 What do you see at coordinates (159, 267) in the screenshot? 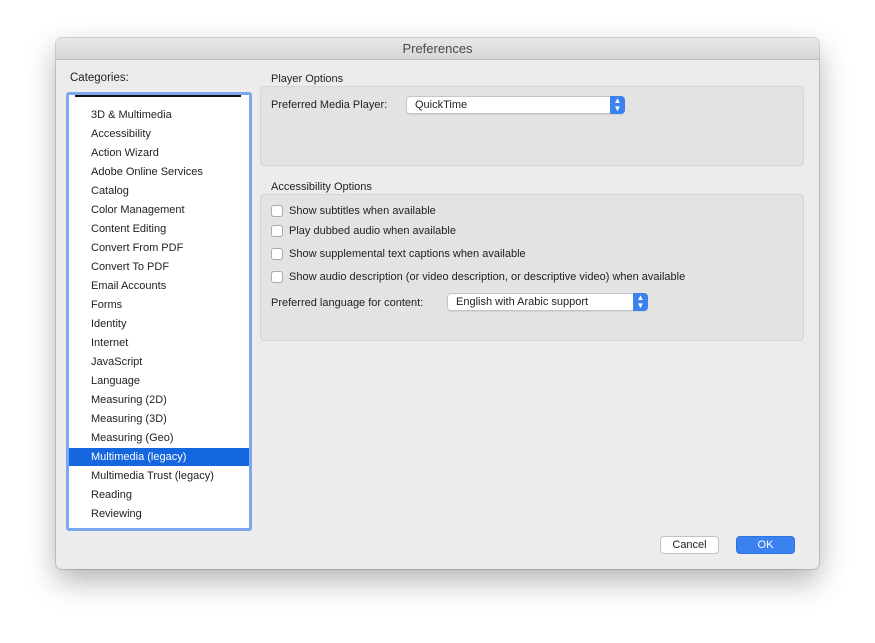
I see `sidebar-item: Convert To PDF` at bounding box center [159, 267].